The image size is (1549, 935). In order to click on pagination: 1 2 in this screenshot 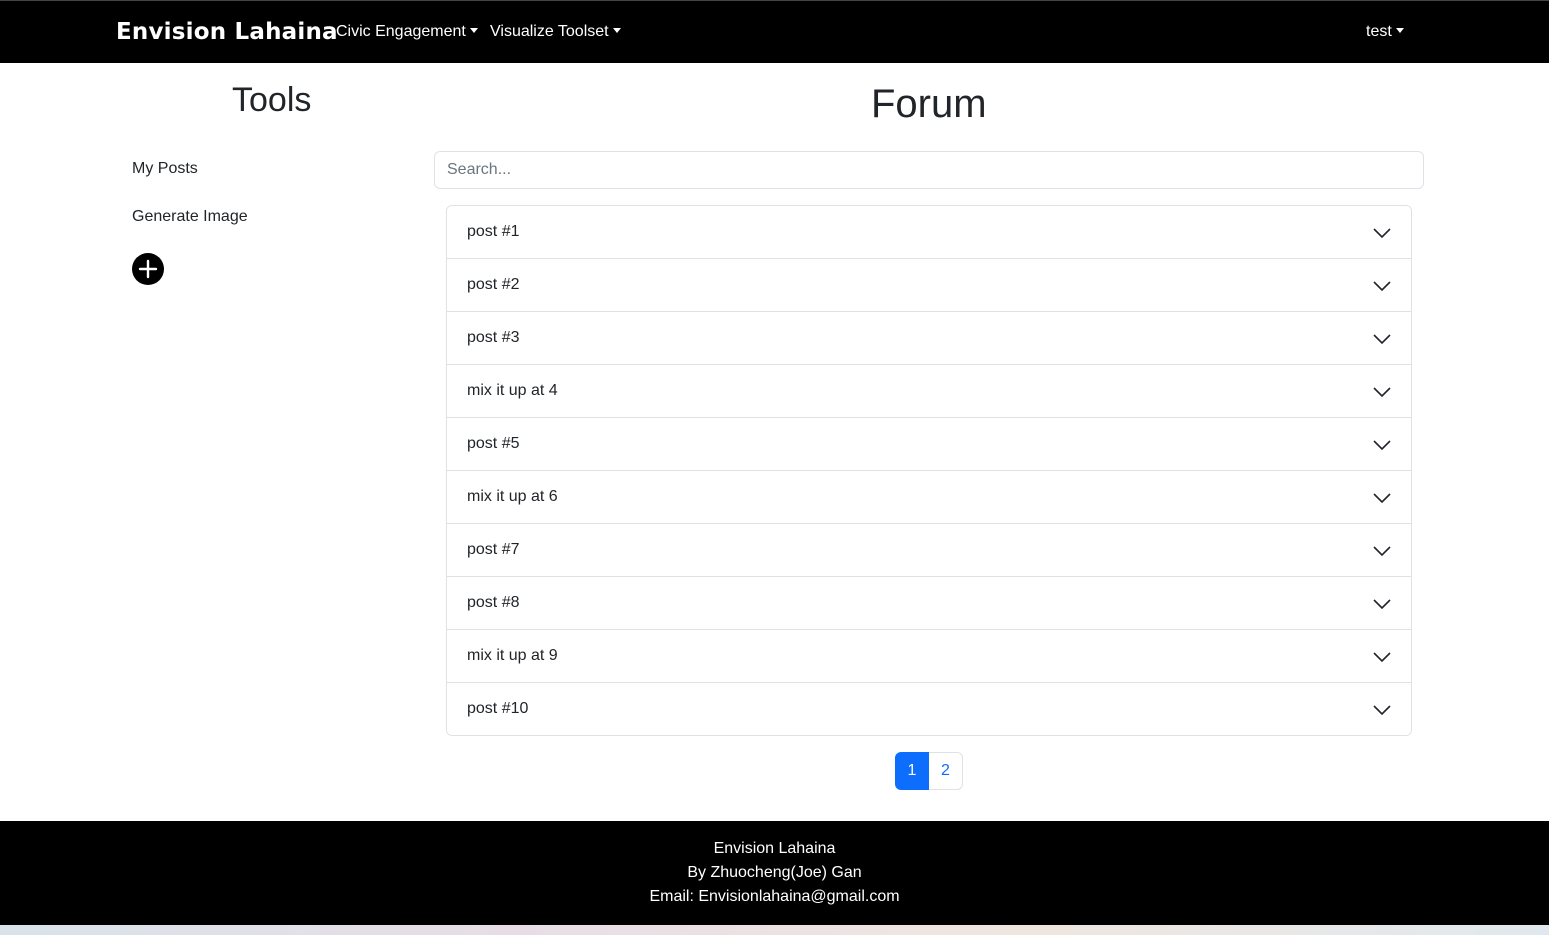, I will do `click(929, 771)`.